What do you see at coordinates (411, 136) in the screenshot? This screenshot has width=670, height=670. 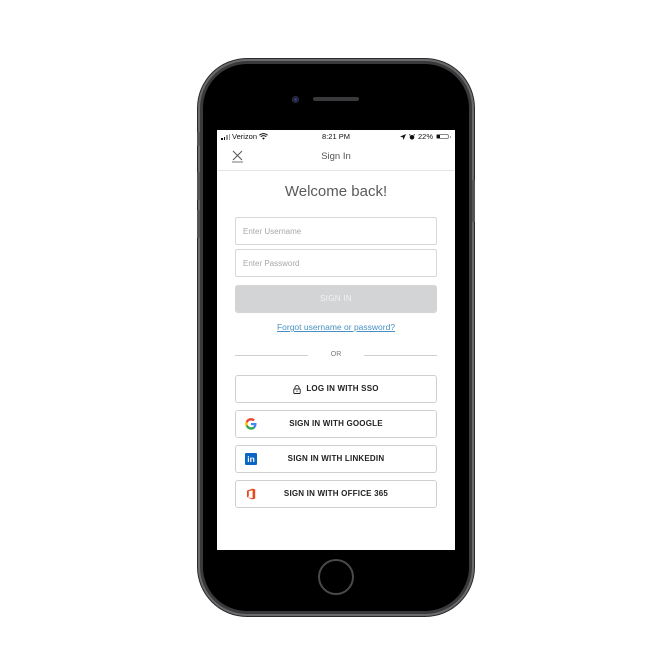 I see `alarm-icon` at bounding box center [411, 136].